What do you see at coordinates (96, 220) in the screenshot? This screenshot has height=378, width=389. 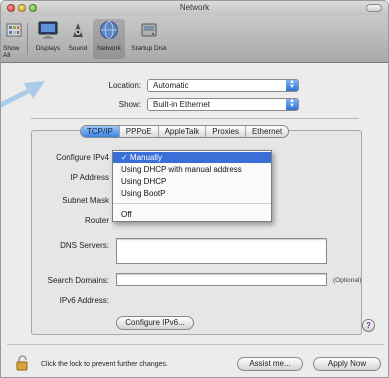 I see `router-label: Router` at bounding box center [96, 220].